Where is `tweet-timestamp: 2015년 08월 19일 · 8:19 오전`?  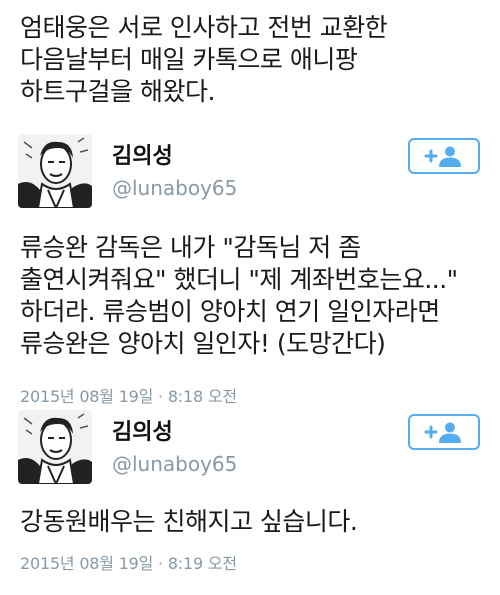 tweet-timestamp: 2015년 08월 19일 · 8:19 오전 is located at coordinates (128, 562).